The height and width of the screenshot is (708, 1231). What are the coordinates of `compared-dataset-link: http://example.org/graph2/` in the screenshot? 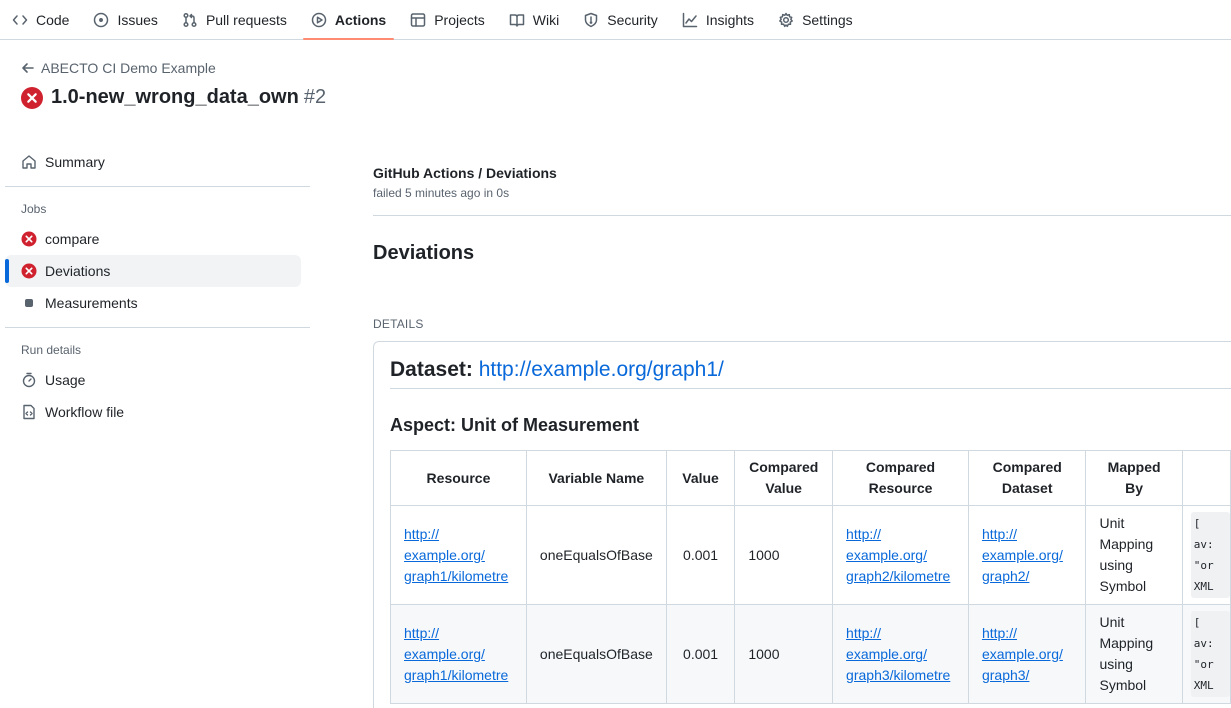 It's located at (1022, 555).